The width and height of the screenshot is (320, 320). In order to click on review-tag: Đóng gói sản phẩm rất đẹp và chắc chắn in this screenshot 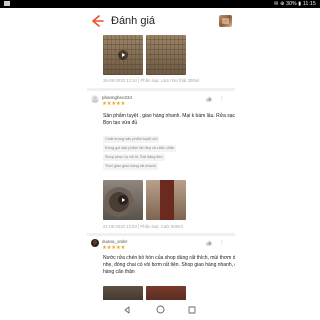, I will do `click(140, 148)`.